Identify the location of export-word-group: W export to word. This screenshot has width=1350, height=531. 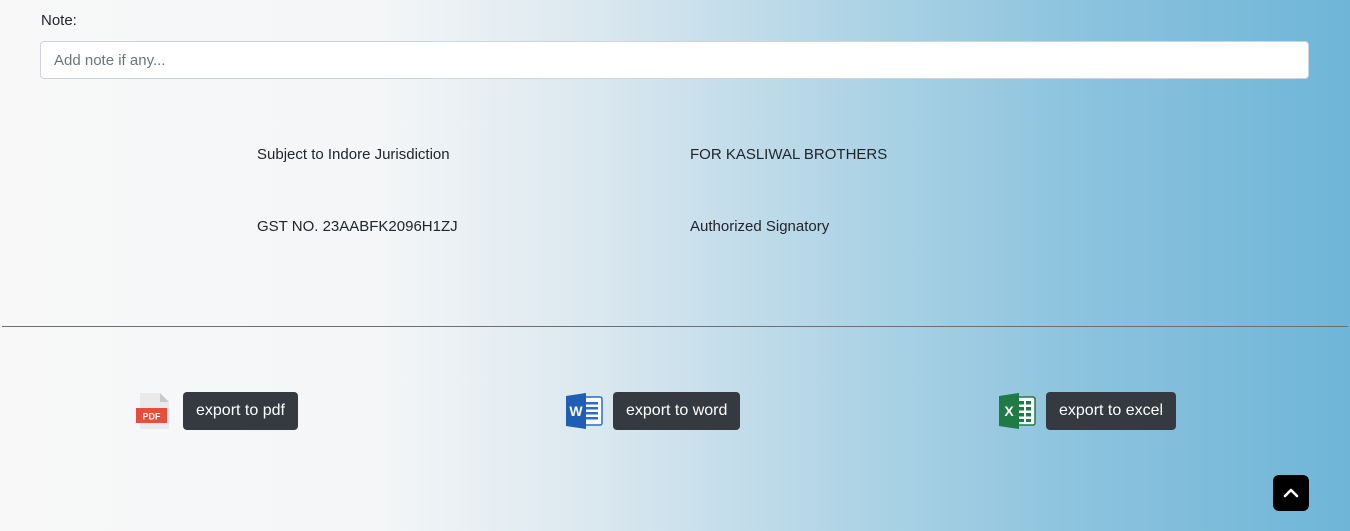
(652, 411).